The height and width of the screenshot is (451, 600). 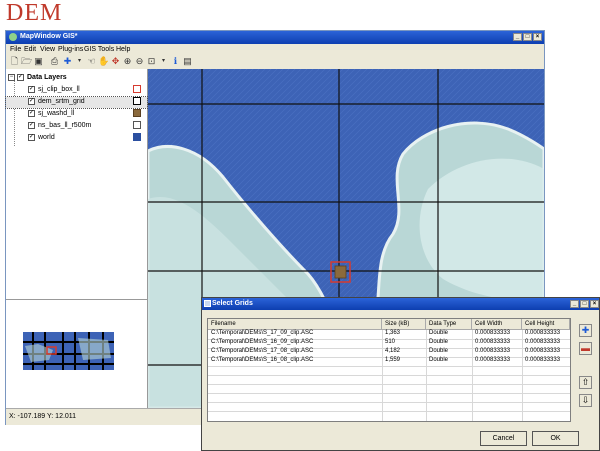 I want to click on cancel-button: Cancel, so click(x=503, y=438).